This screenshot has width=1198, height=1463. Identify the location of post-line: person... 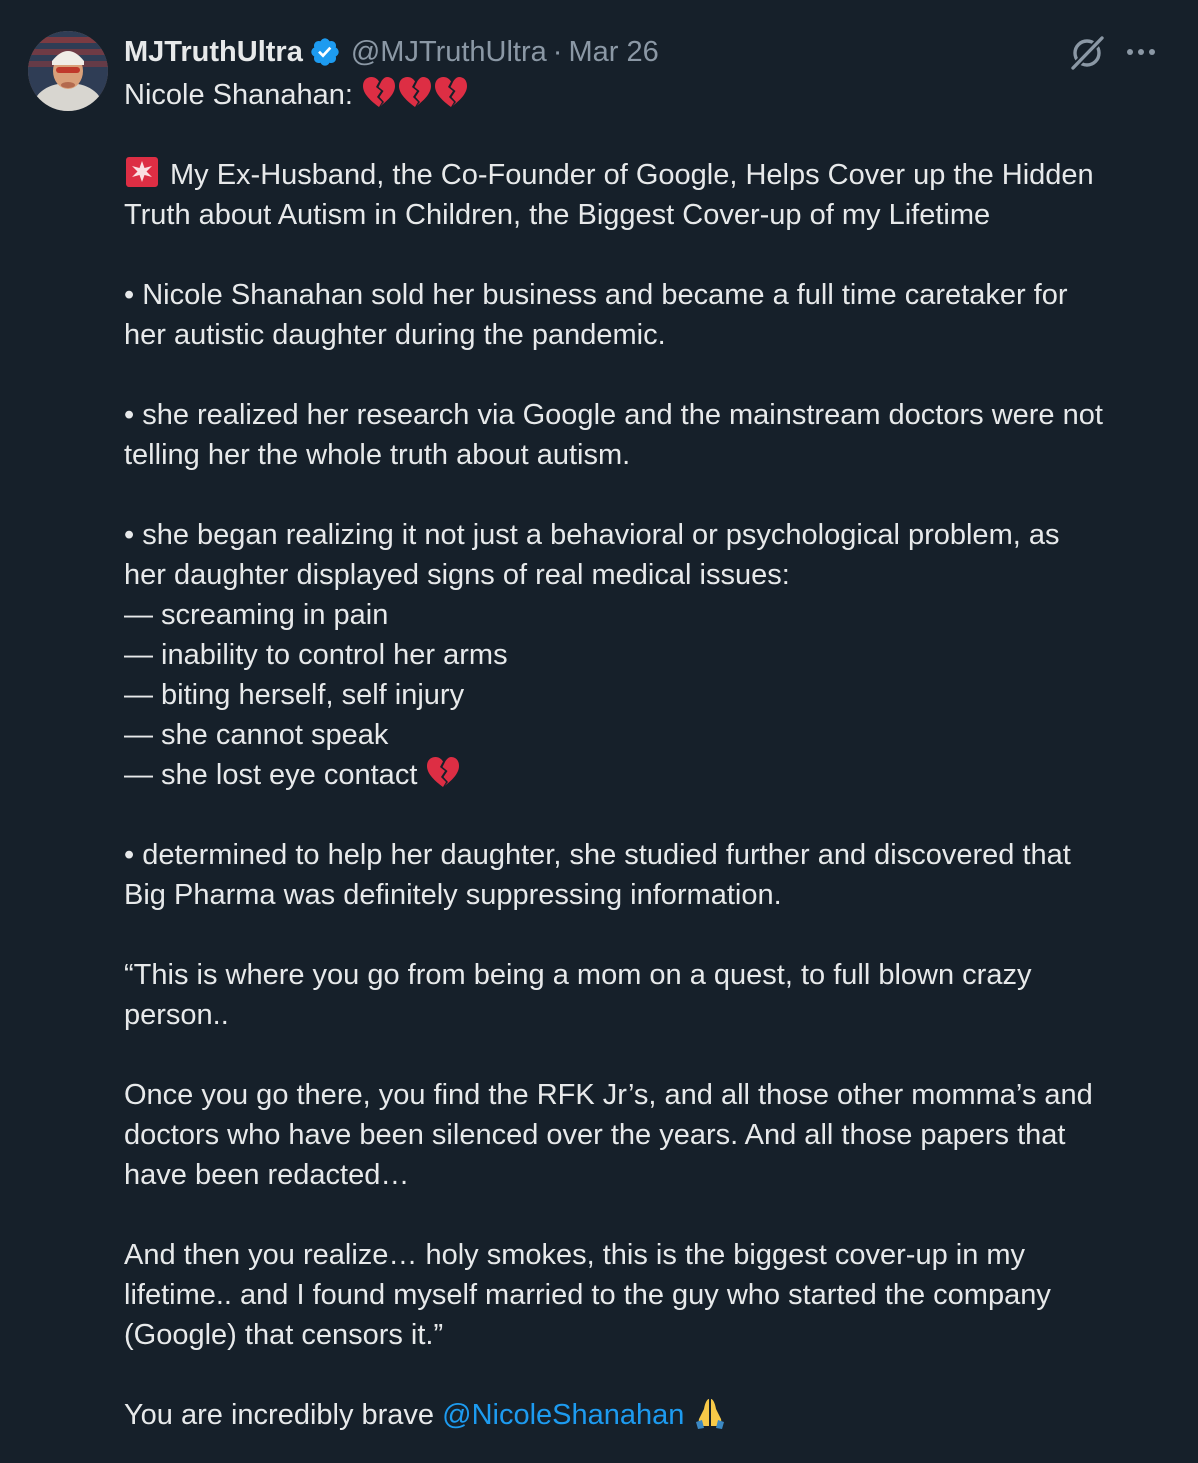
(176, 1015).